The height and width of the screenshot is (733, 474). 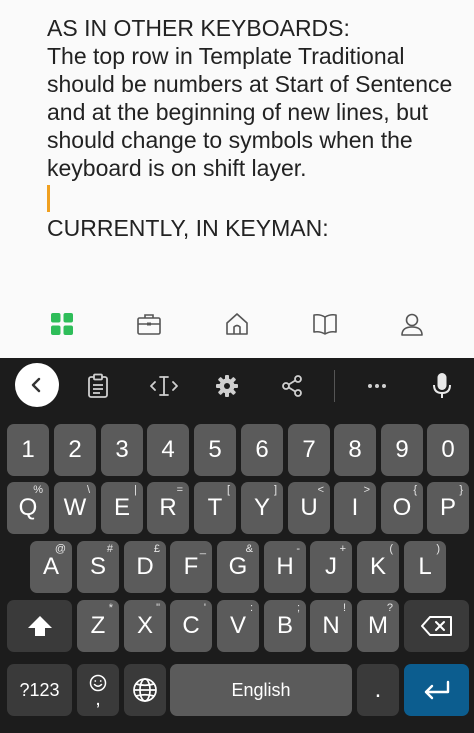 I want to click on key-label: ?123, so click(x=39, y=690).